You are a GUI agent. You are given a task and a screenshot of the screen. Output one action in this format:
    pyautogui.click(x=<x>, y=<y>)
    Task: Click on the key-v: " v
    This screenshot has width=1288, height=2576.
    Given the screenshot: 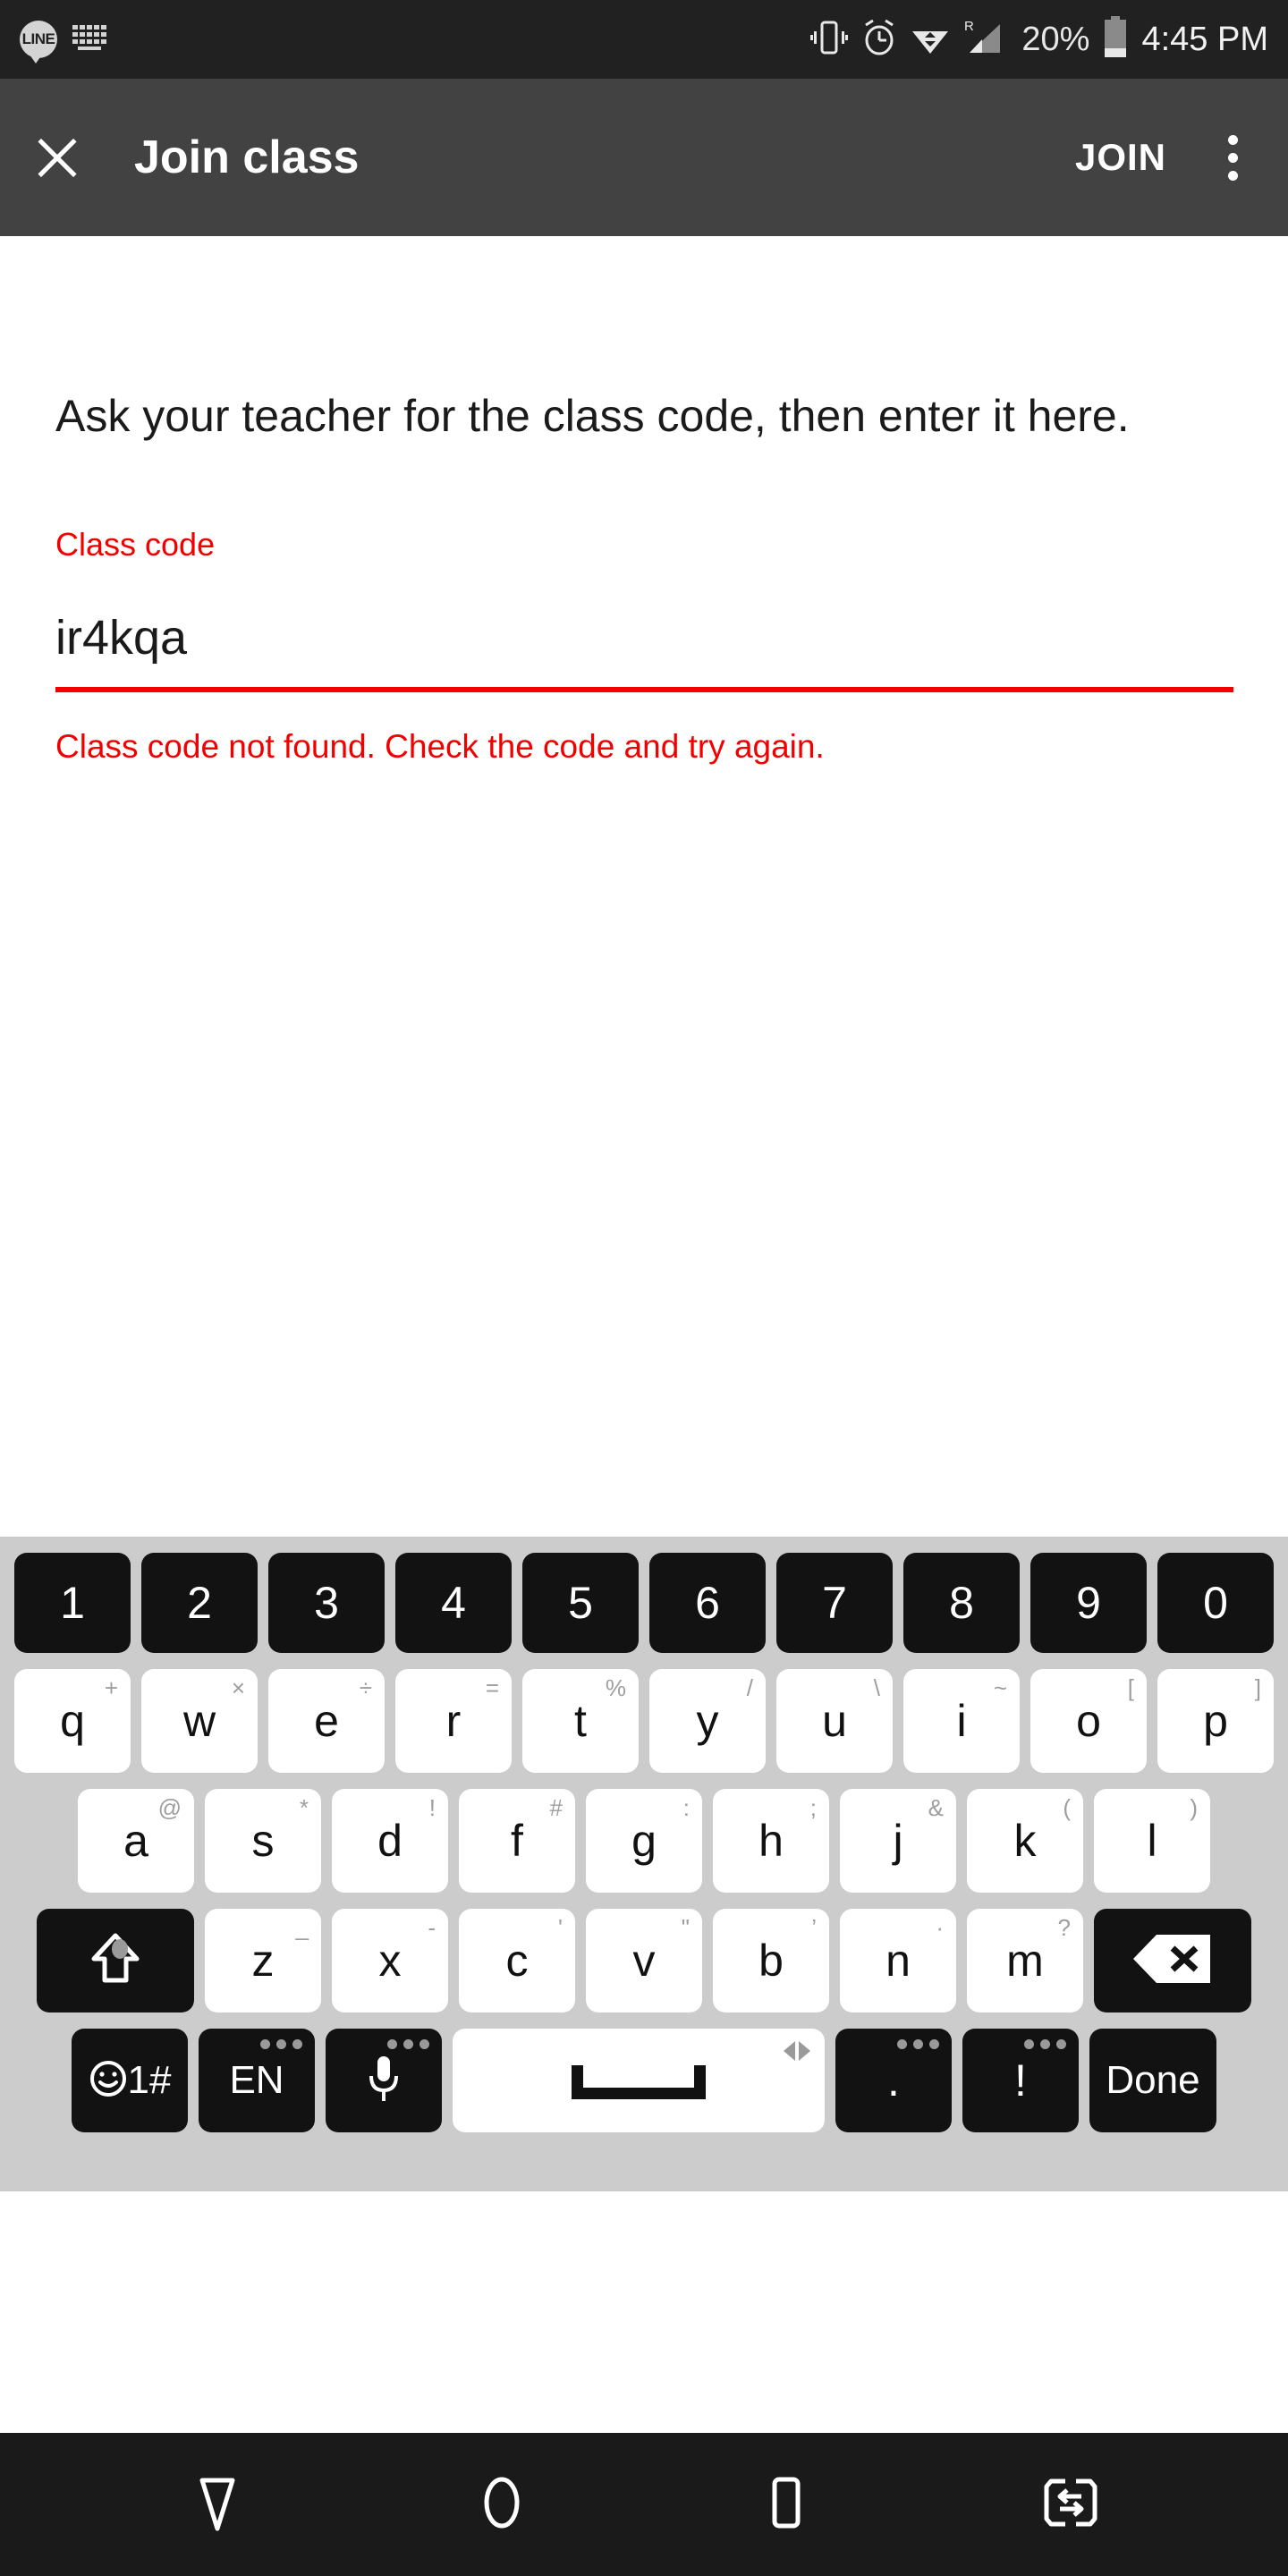 What is the action you would take?
    pyautogui.click(x=644, y=1960)
    